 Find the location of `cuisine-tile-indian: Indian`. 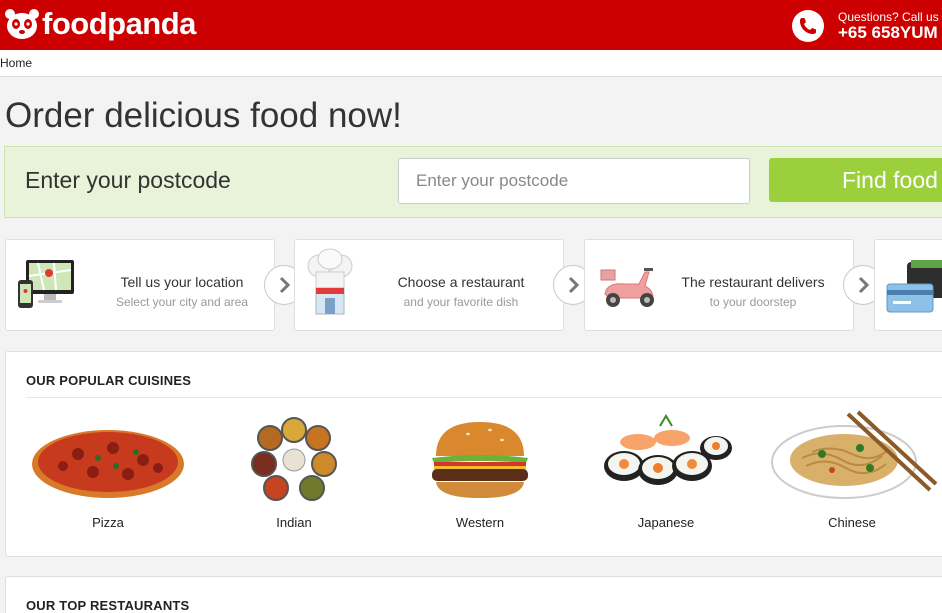

cuisine-tile-indian: Indian is located at coordinates (294, 473).